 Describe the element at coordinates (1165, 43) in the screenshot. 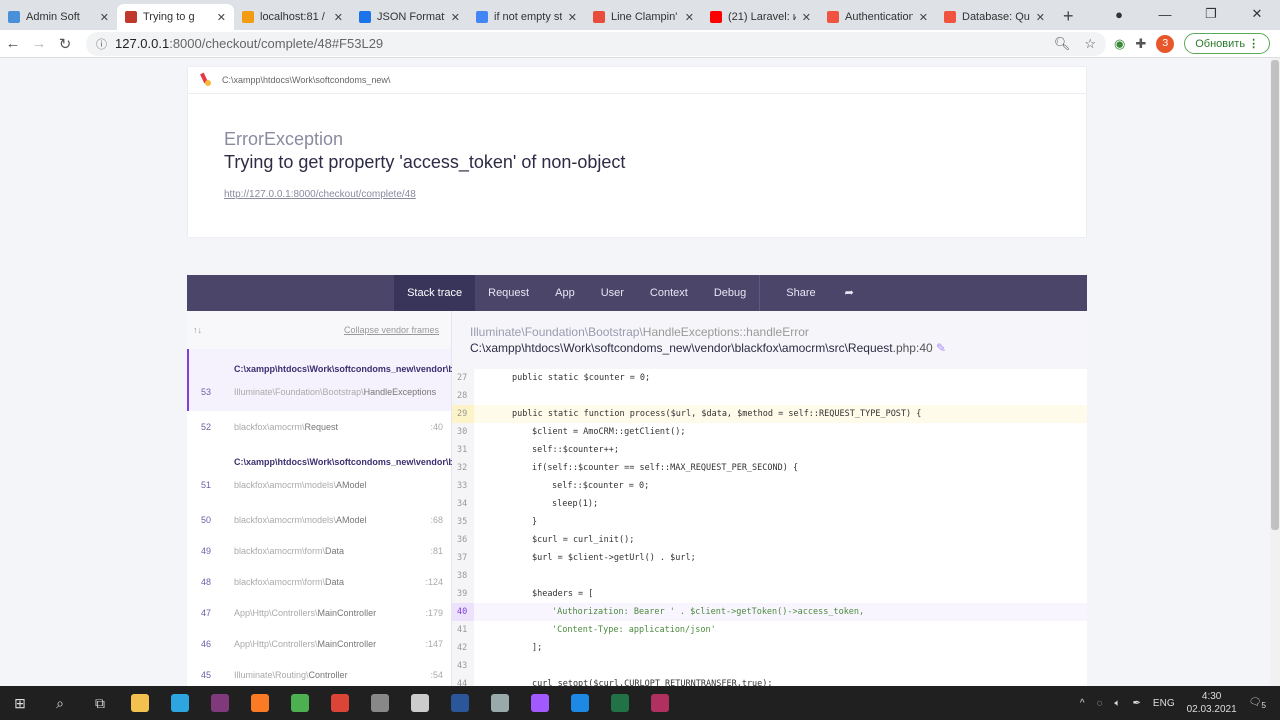

I see `profile-avatar: З` at that location.